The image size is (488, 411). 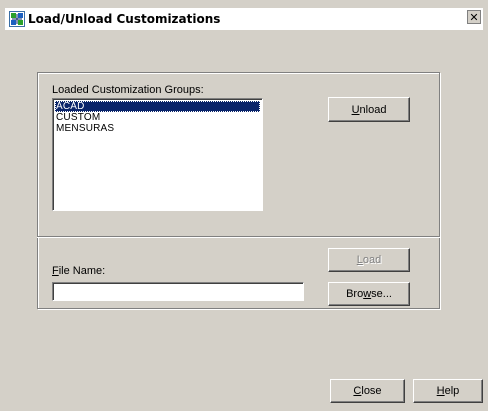 I want to click on load-button: Load, so click(x=369, y=260).